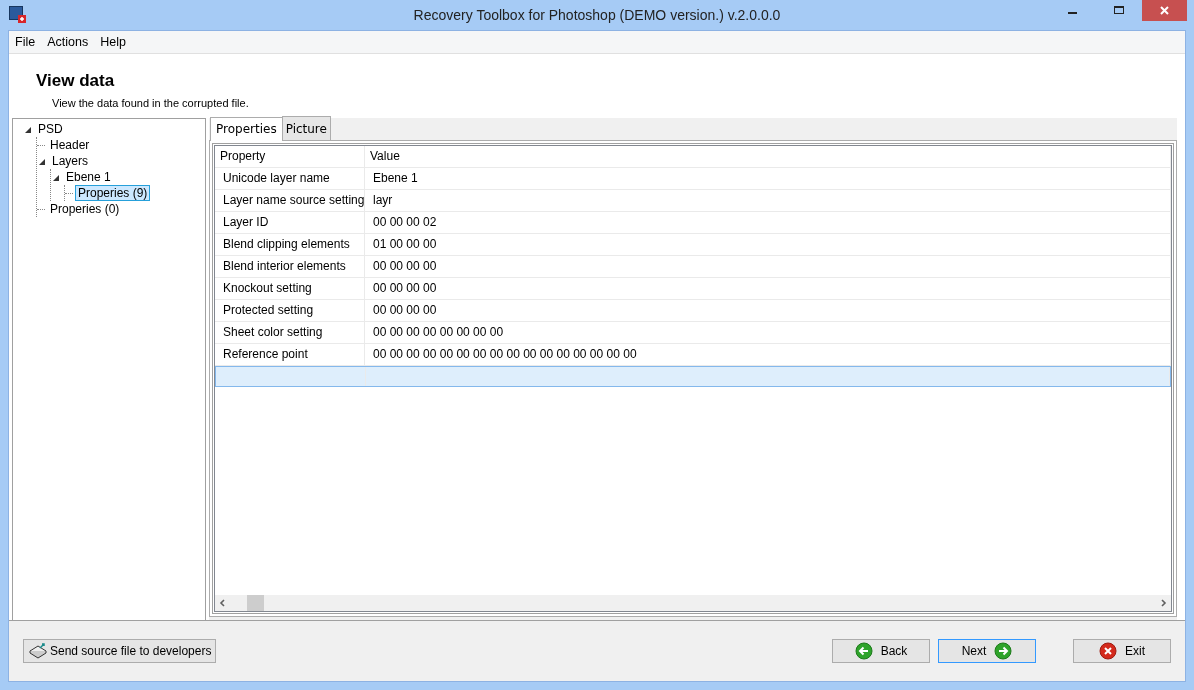  I want to click on property-cell: Unicode layer name, so click(290, 178).